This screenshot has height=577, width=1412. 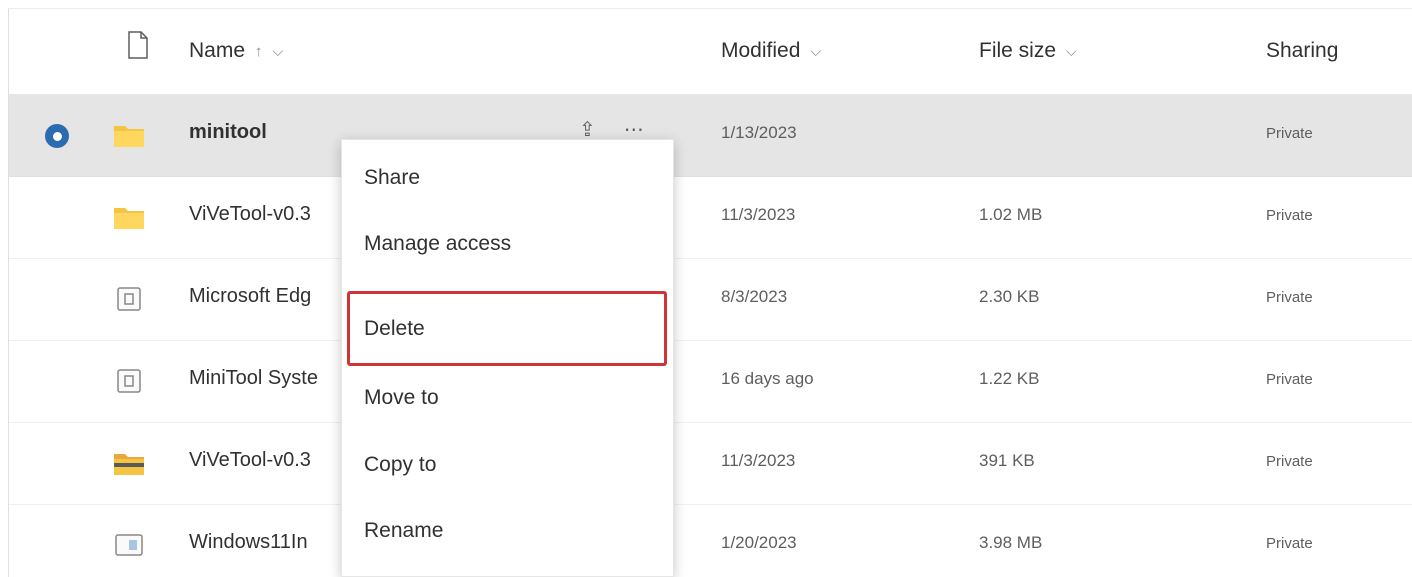 What do you see at coordinates (1011, 542) in the screenshot?
I see `row-size: 3.98 MB` at bounding box center [1011, 542].